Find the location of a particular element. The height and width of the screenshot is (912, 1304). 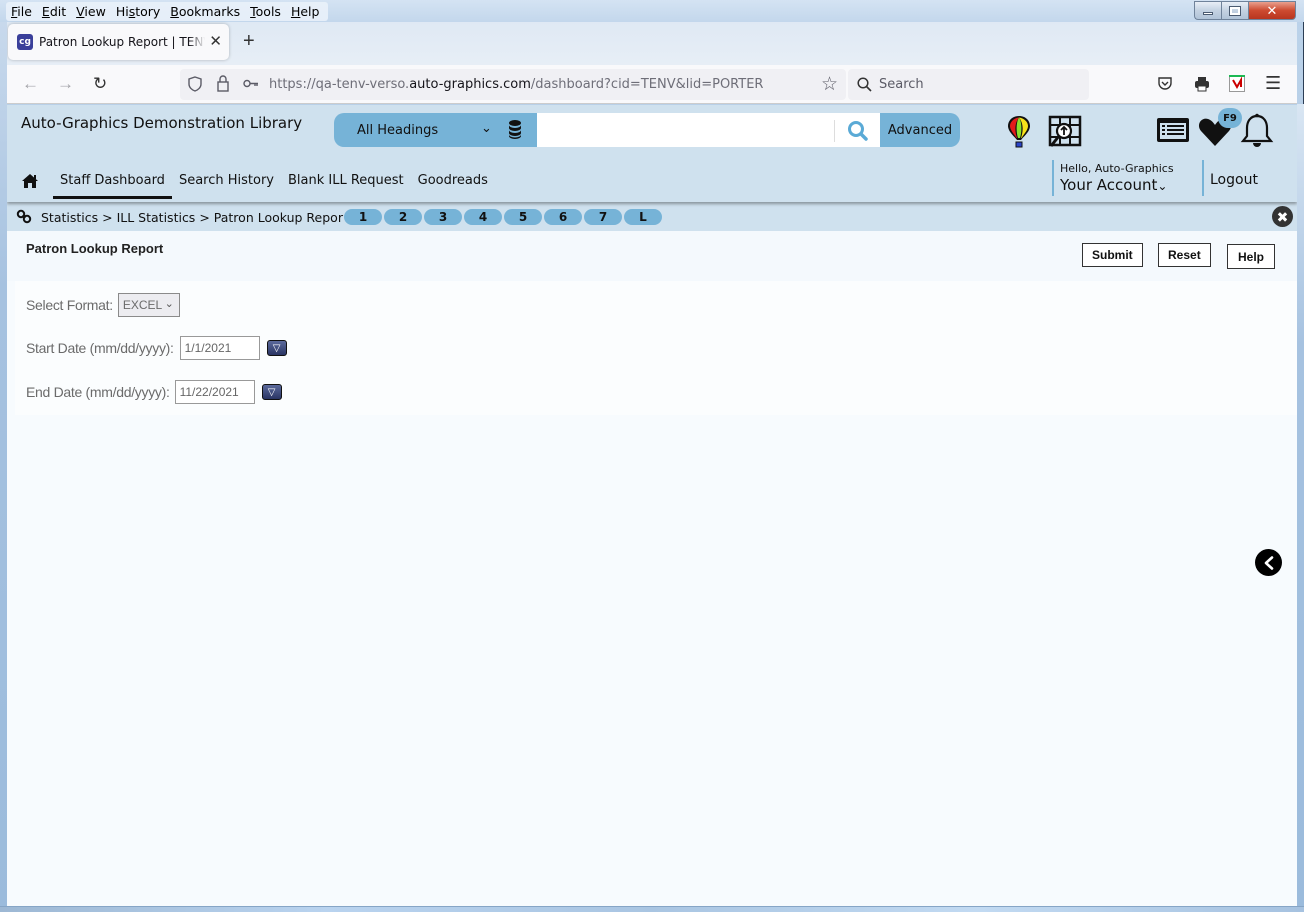

breadcrumb-patron-lookup-report: Patron Lookup Report is located at coordinates (280, 217).